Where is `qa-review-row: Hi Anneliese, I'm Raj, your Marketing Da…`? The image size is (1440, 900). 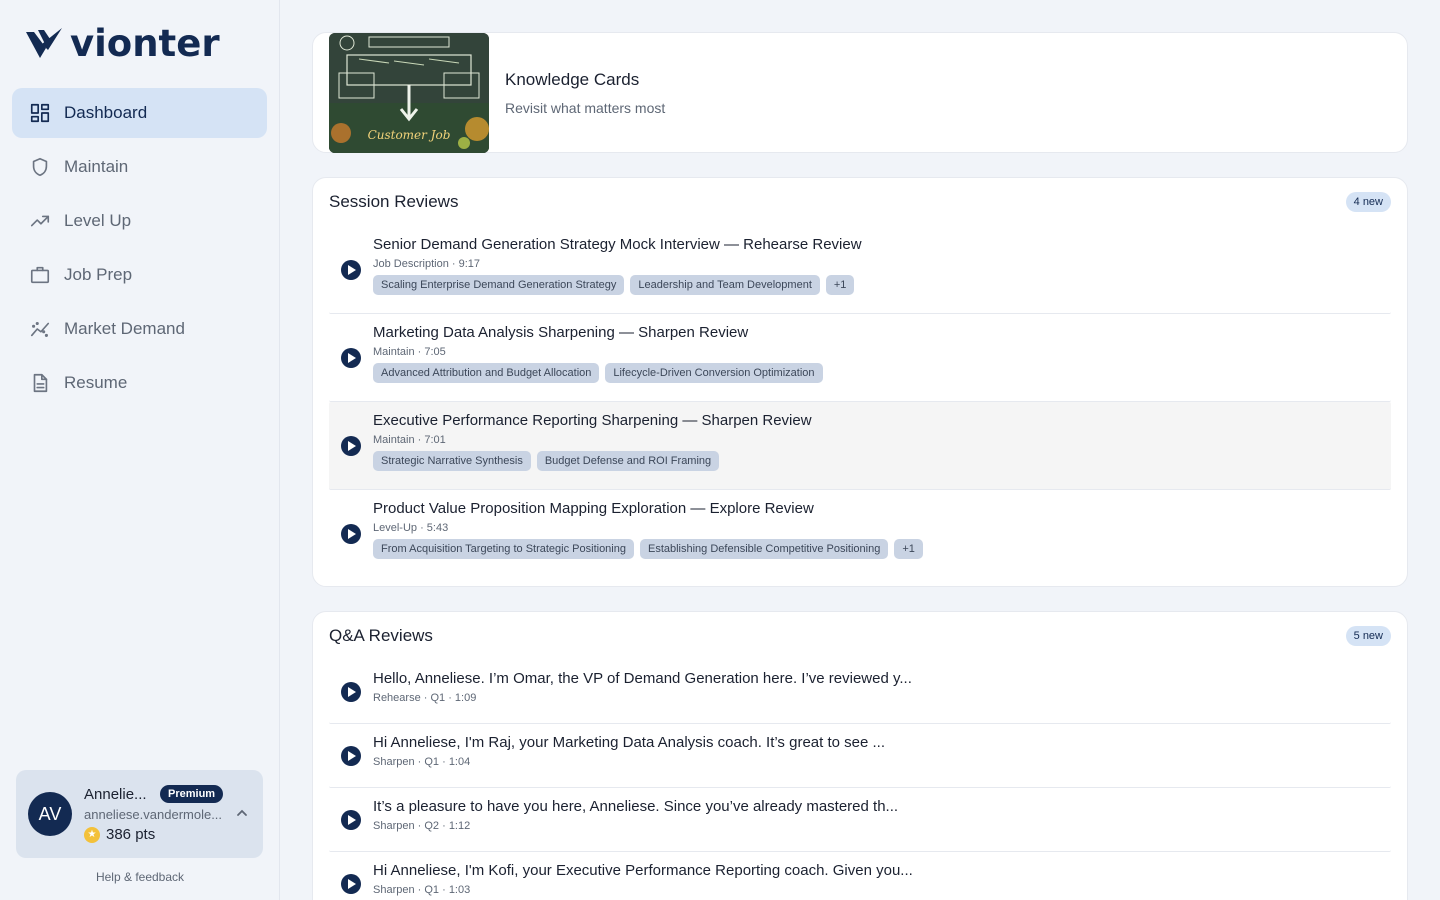
qa-review-row: Hi Anneliese, I'm Raj, your Marketing Da… is located at coordinates (860, 756).